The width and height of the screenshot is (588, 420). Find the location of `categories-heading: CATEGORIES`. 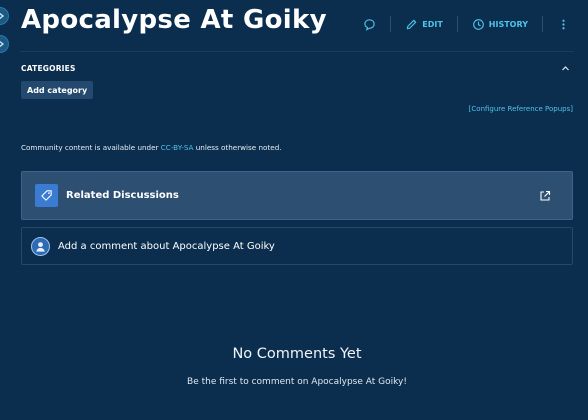

categories-heading: CATEGORIES is located at coordinates (48, 68).